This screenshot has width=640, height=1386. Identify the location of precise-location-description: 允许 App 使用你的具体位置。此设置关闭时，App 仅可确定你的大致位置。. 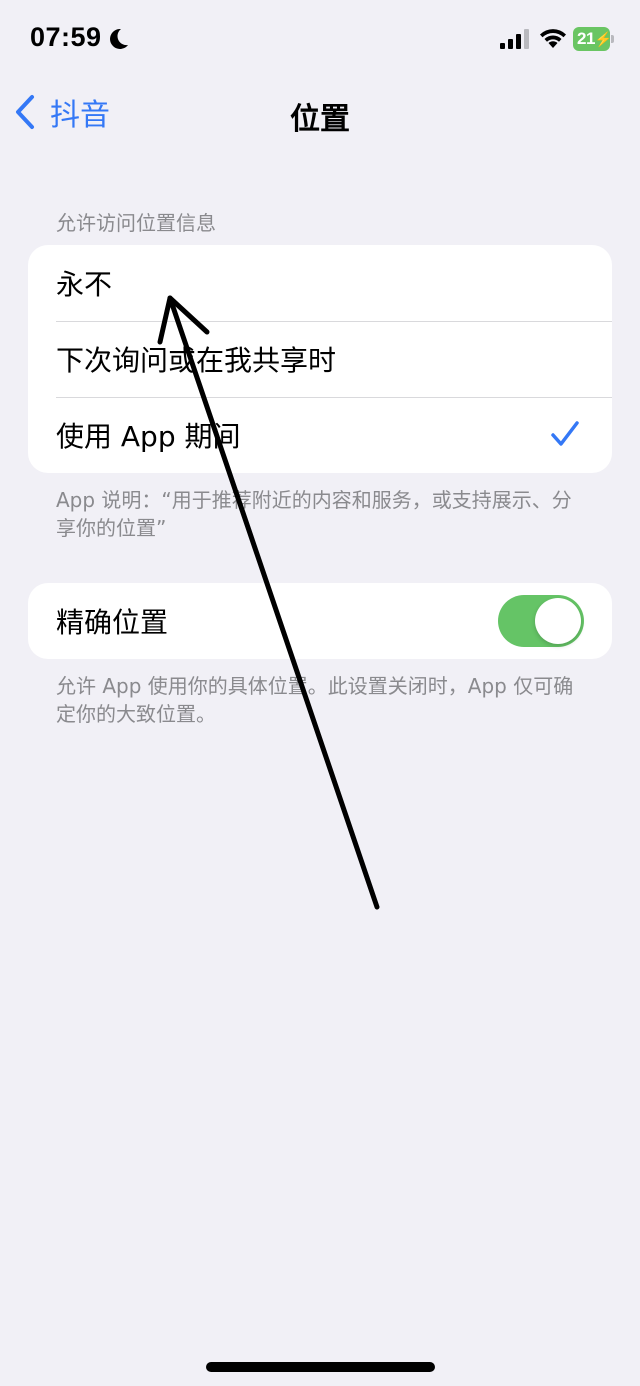
(315, 700).